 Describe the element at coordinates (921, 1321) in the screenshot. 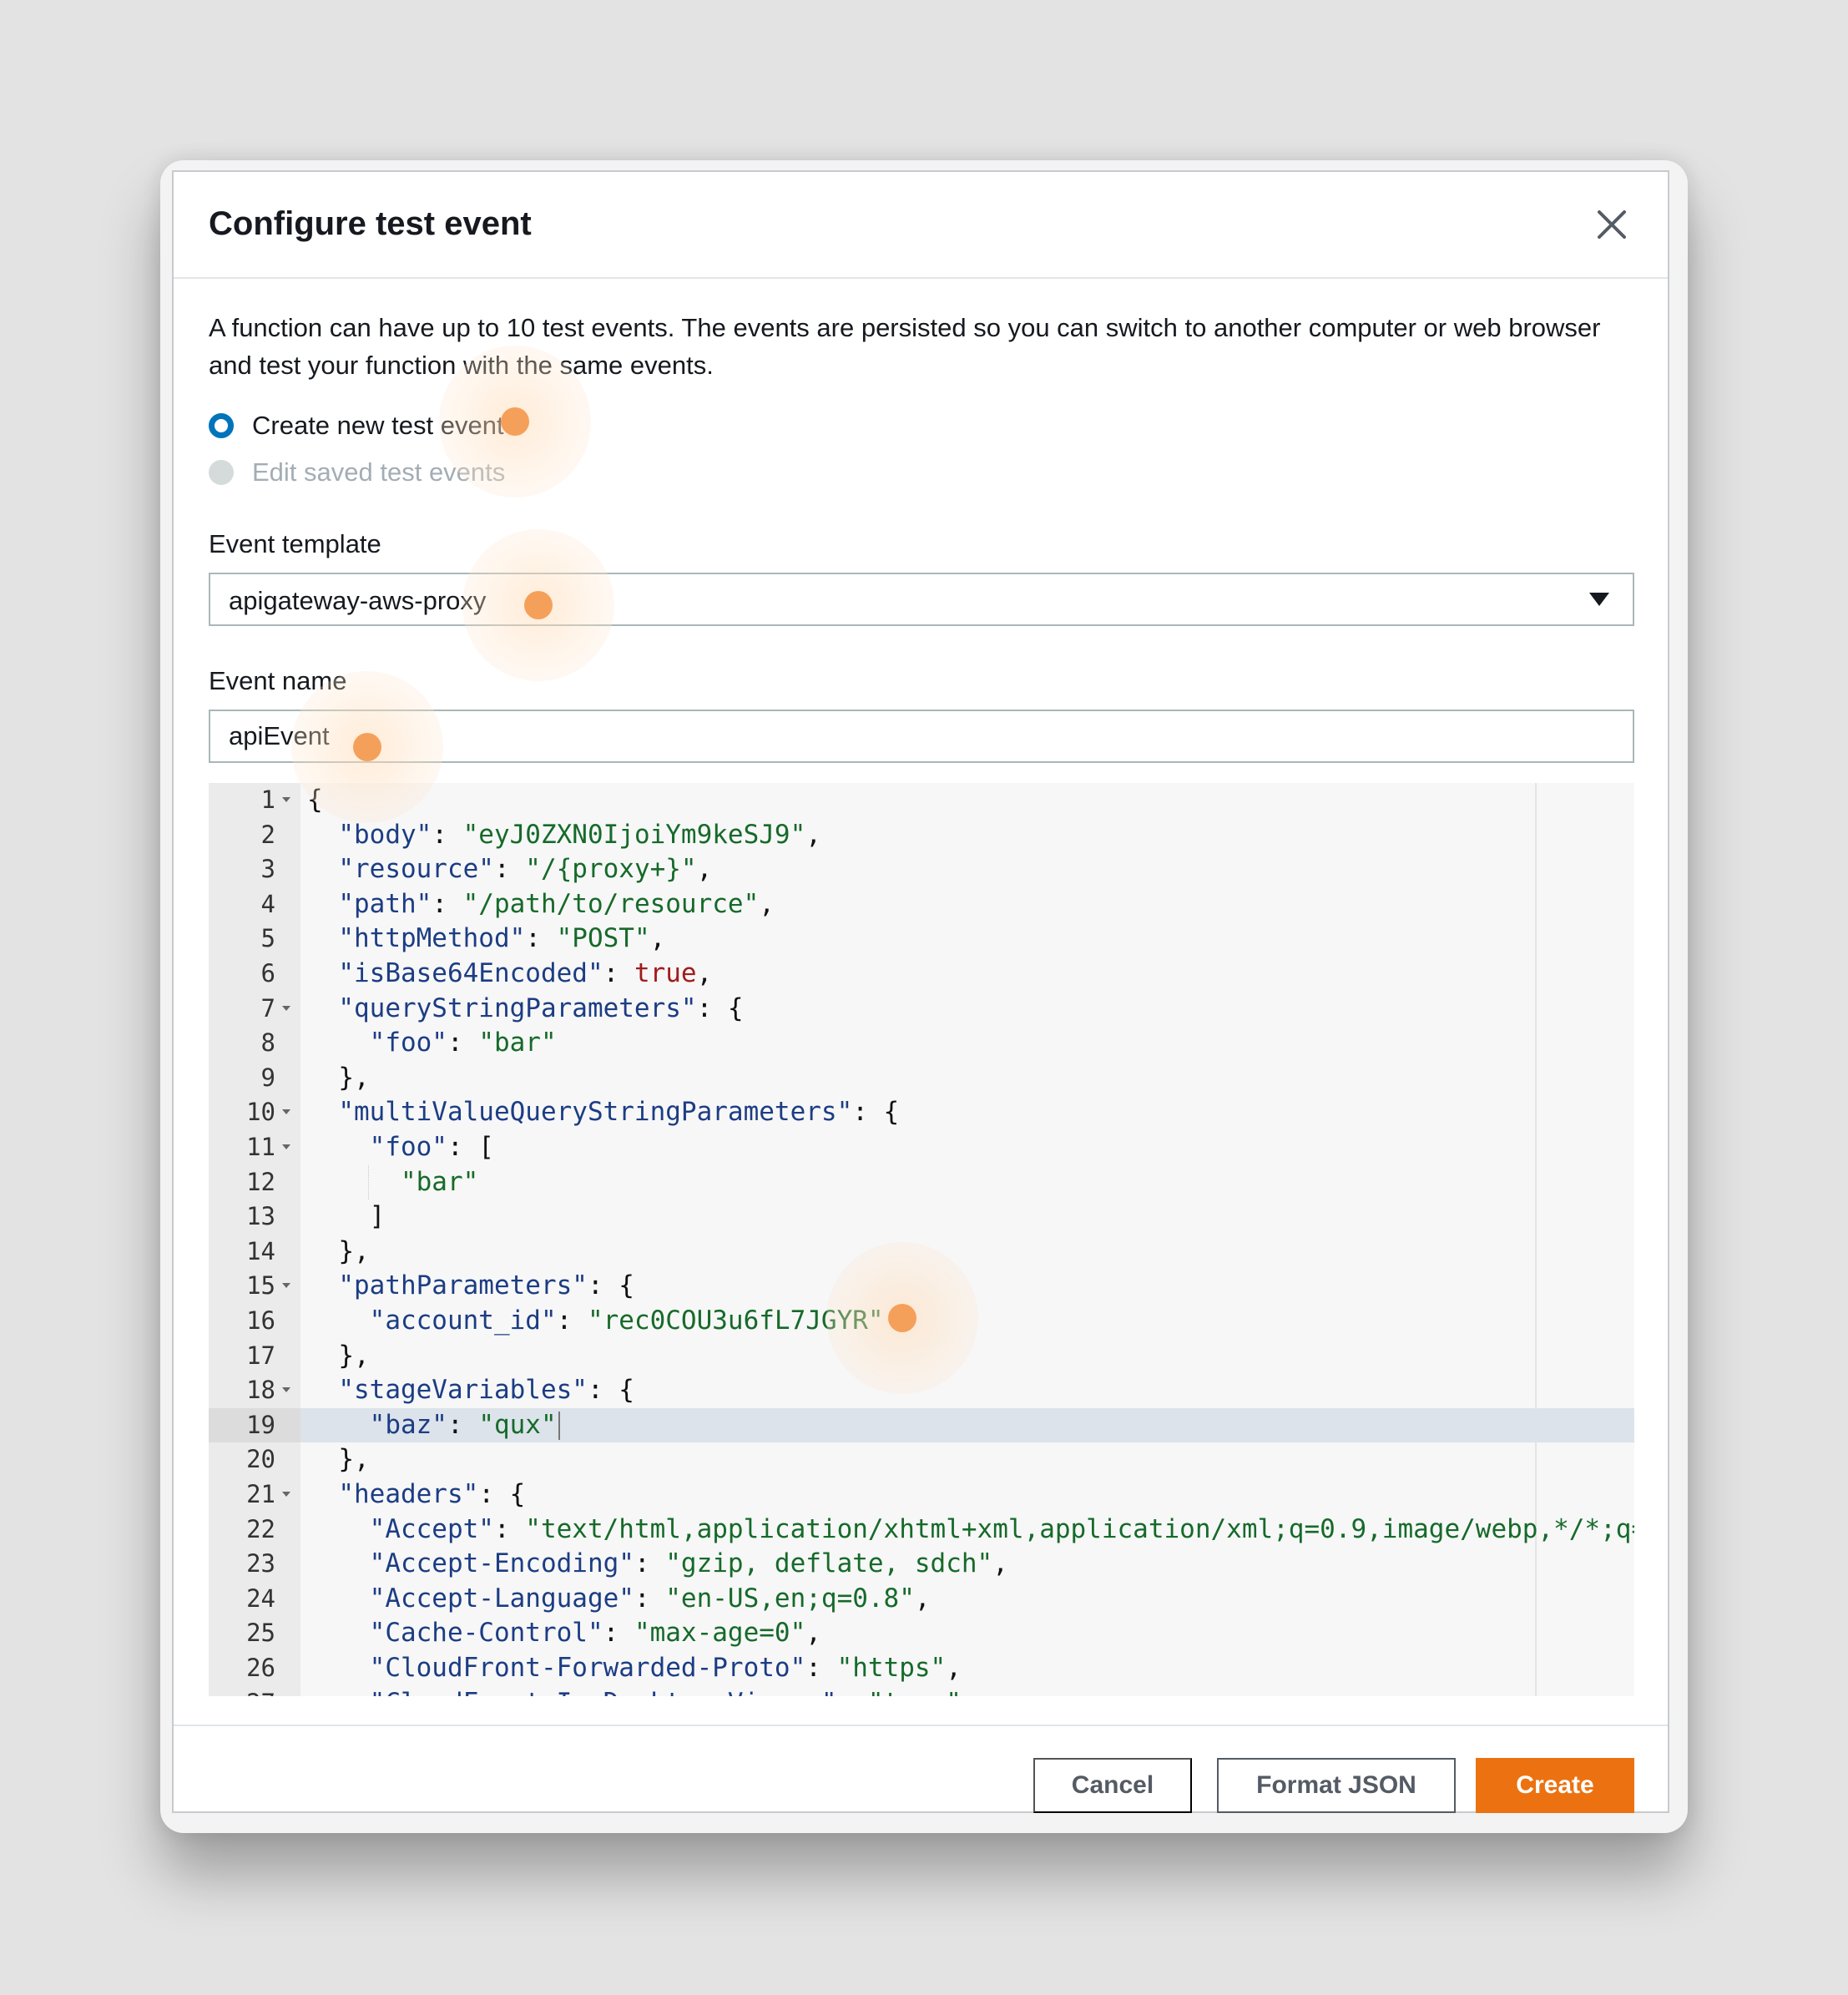

I see `editor-line: 16 "account_id": "rec0COU3u6fL7JGYR"` at that location.